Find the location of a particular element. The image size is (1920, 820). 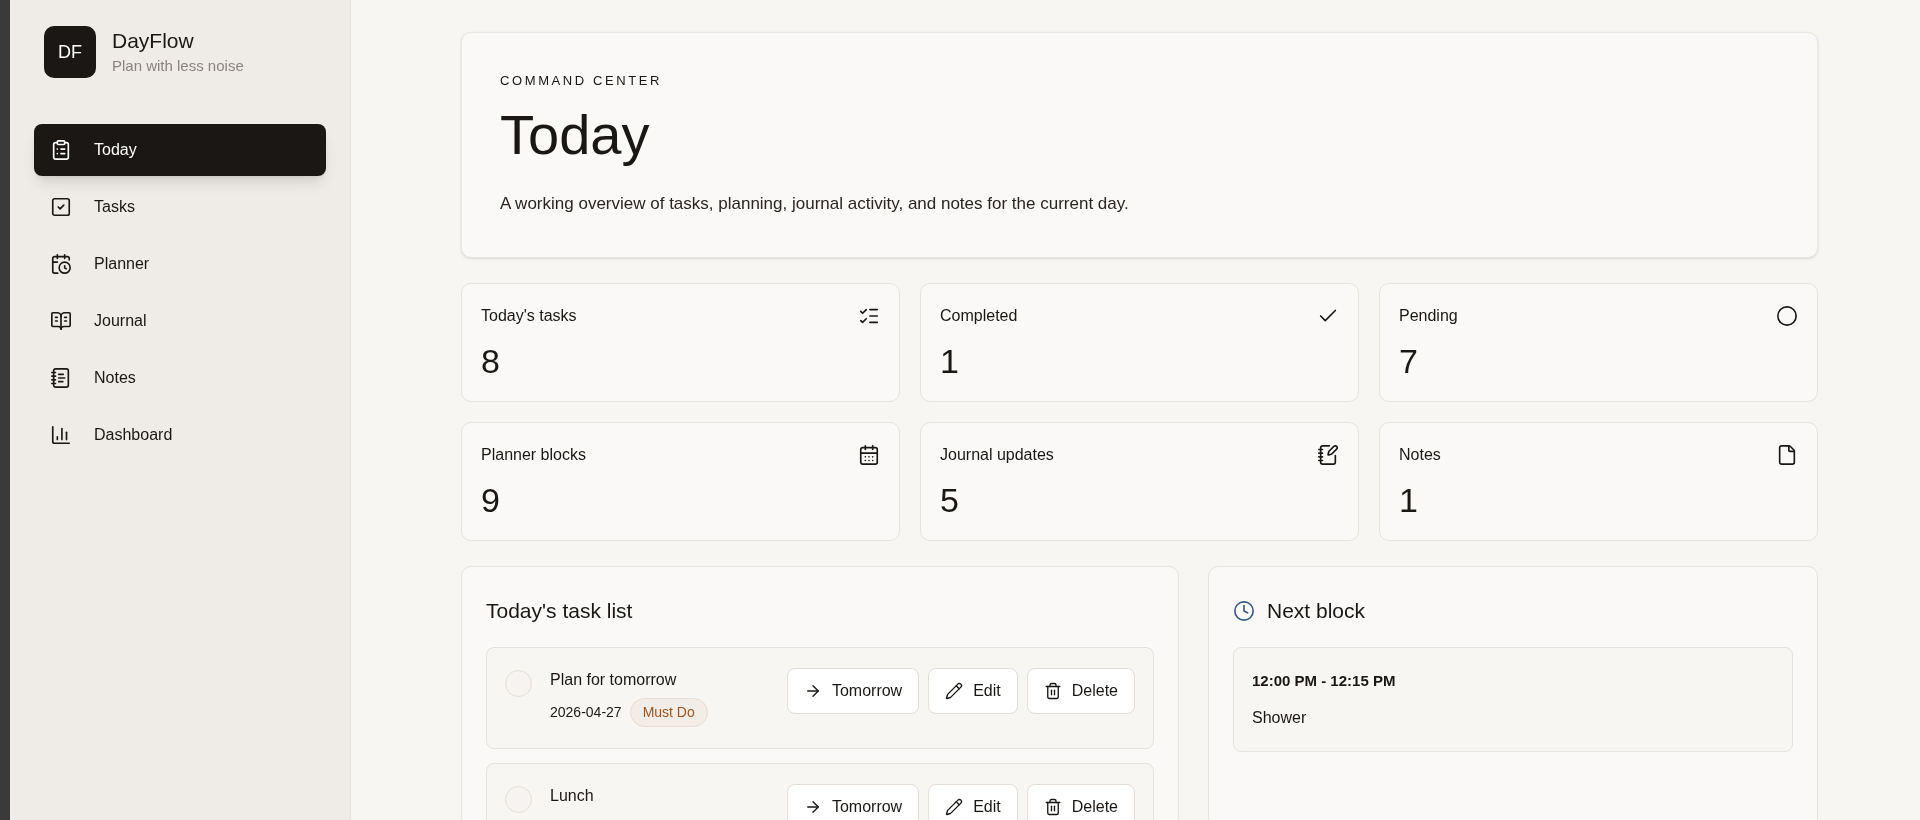

stat-label: Pending is located at coordinates (1428, 316).